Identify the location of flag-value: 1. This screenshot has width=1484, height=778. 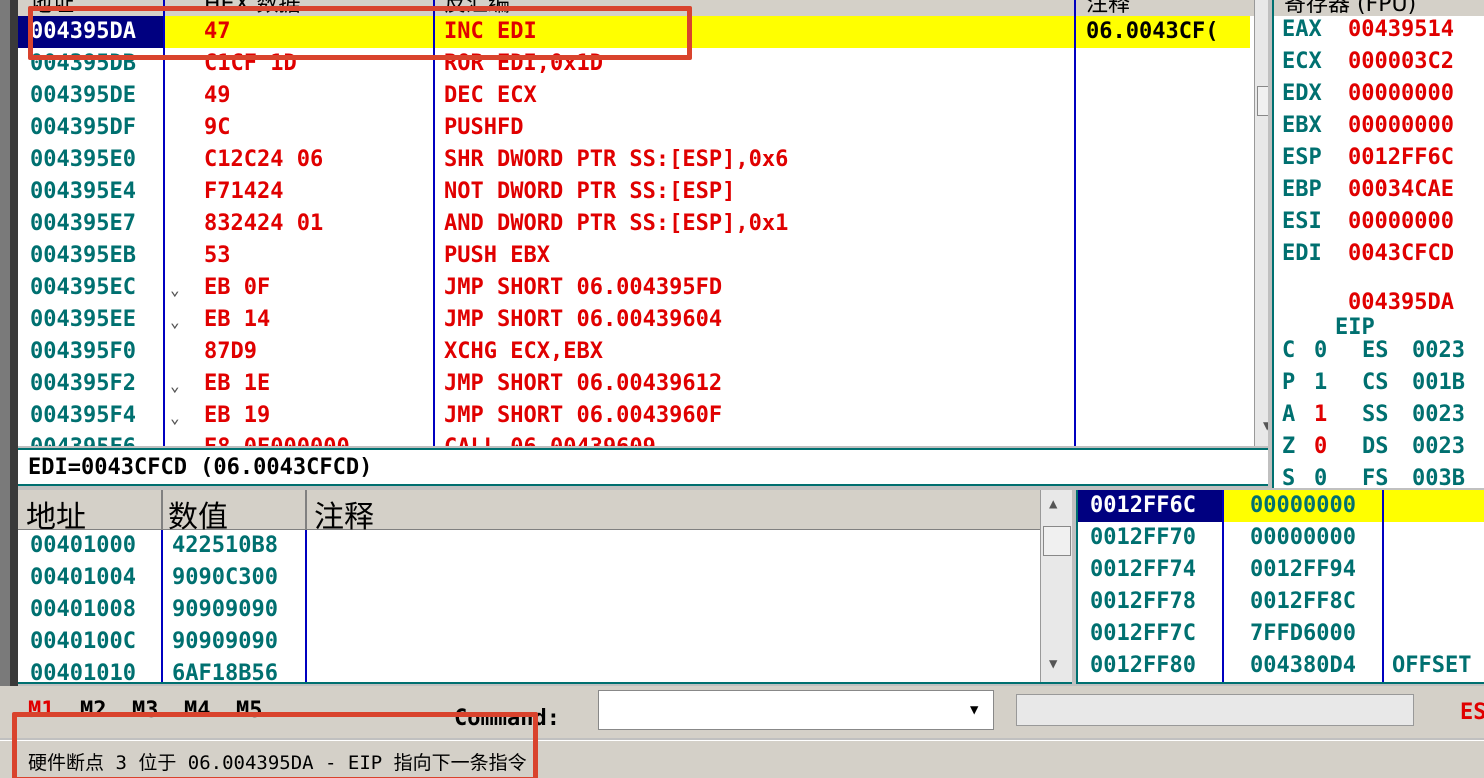
(1321, 382).